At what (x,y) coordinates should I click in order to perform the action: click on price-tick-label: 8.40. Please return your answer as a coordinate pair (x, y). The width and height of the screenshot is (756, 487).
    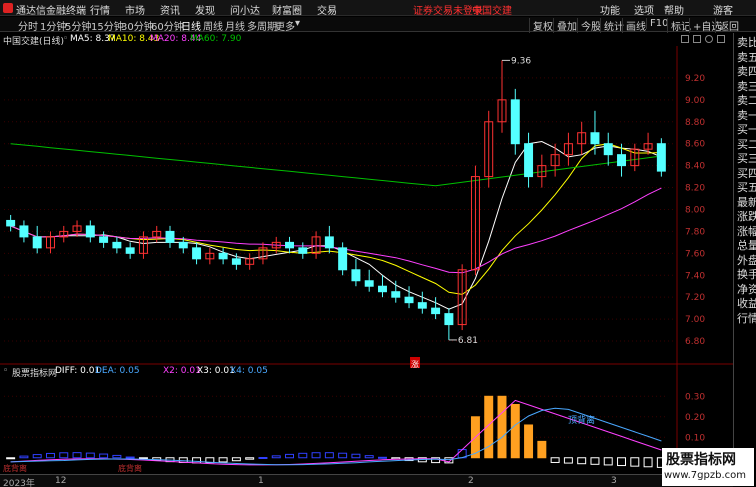
    Looking at the image, I should click on (695, 167).